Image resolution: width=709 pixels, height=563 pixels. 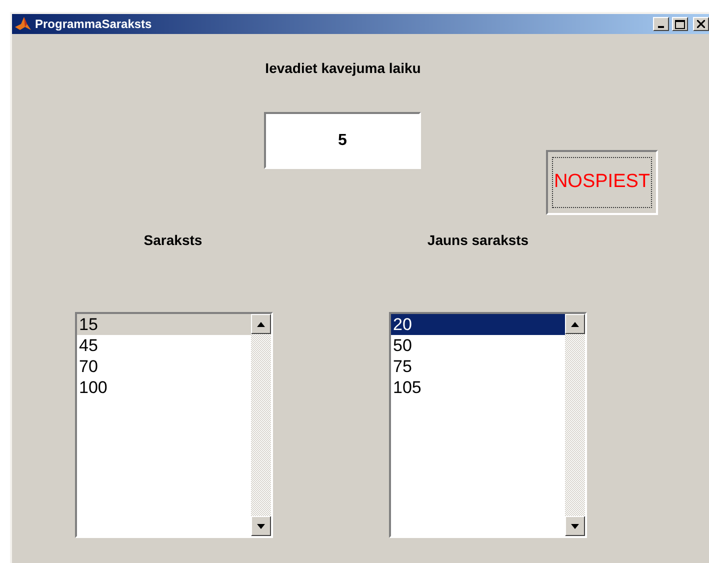 I want to click on list-item: 105, so click(x=478, y=387).